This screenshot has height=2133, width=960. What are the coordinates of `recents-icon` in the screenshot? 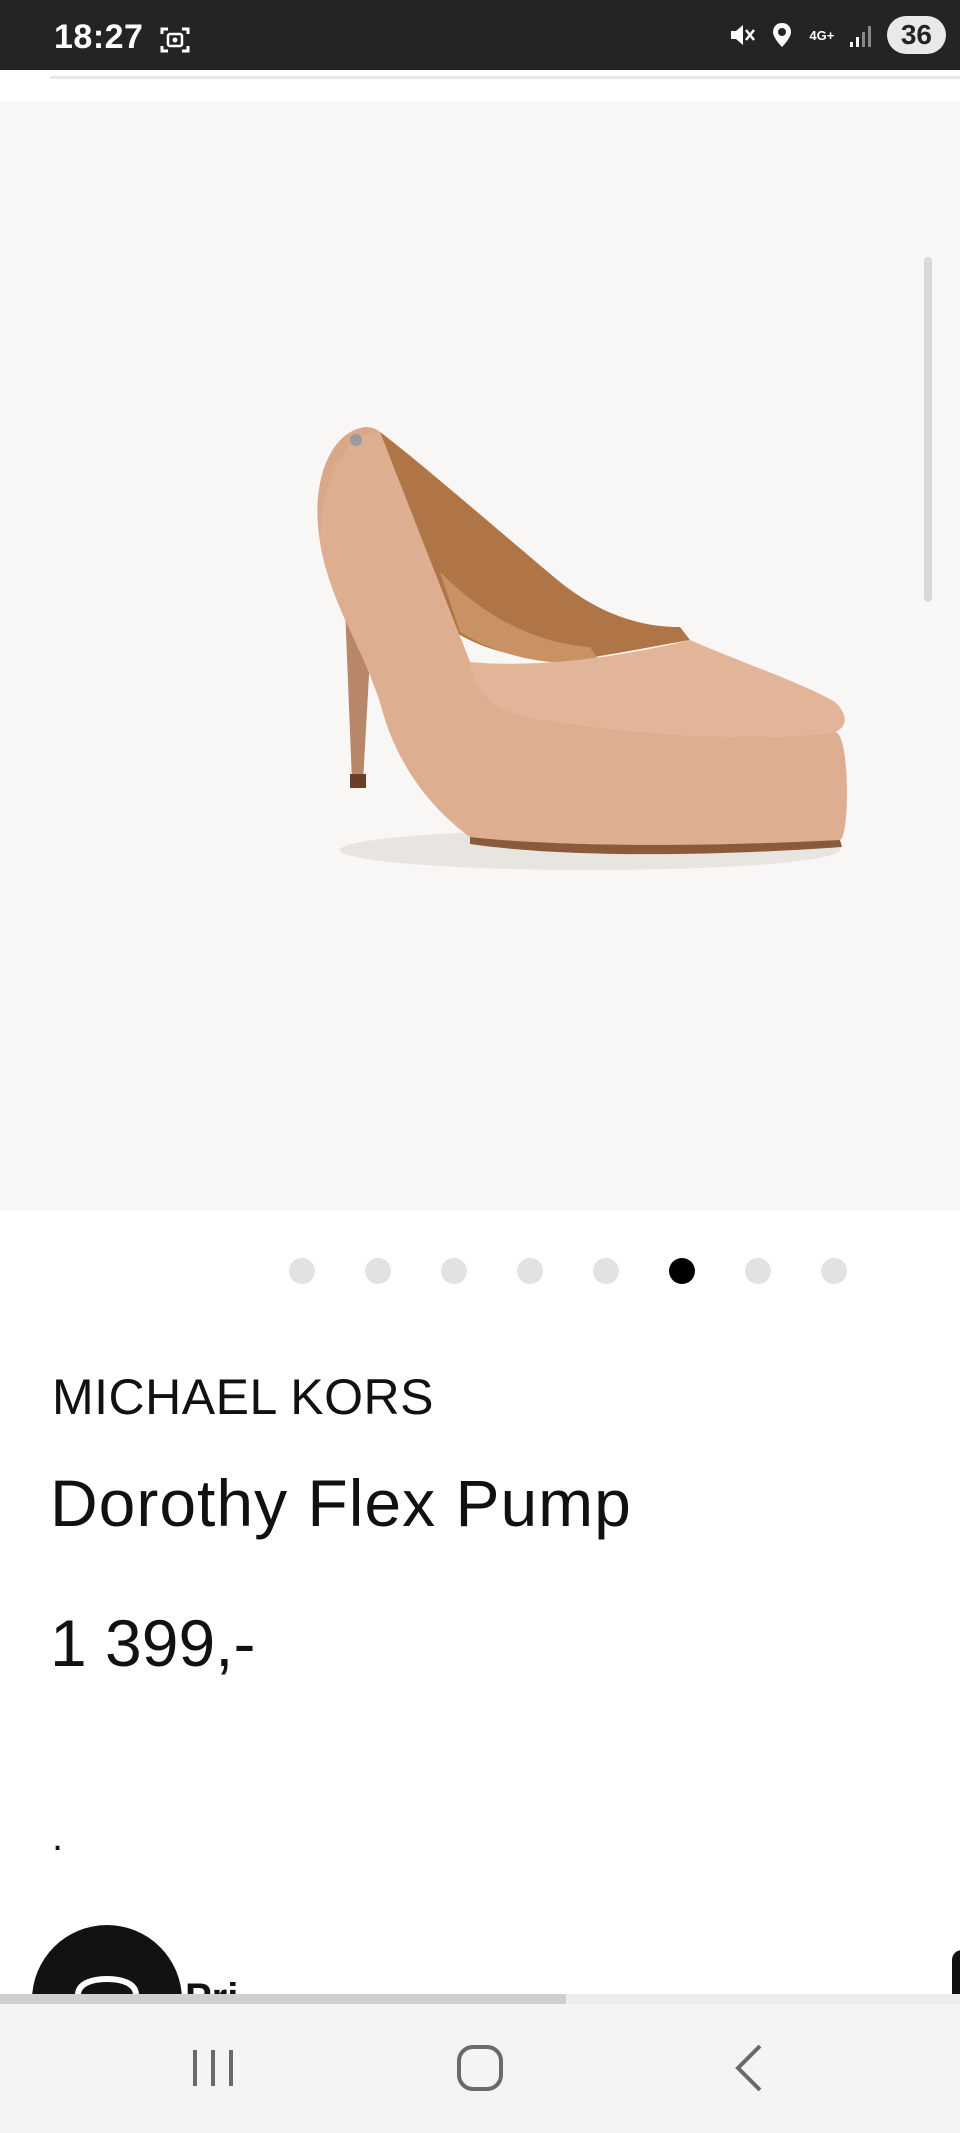 It's located at (213, 2068).